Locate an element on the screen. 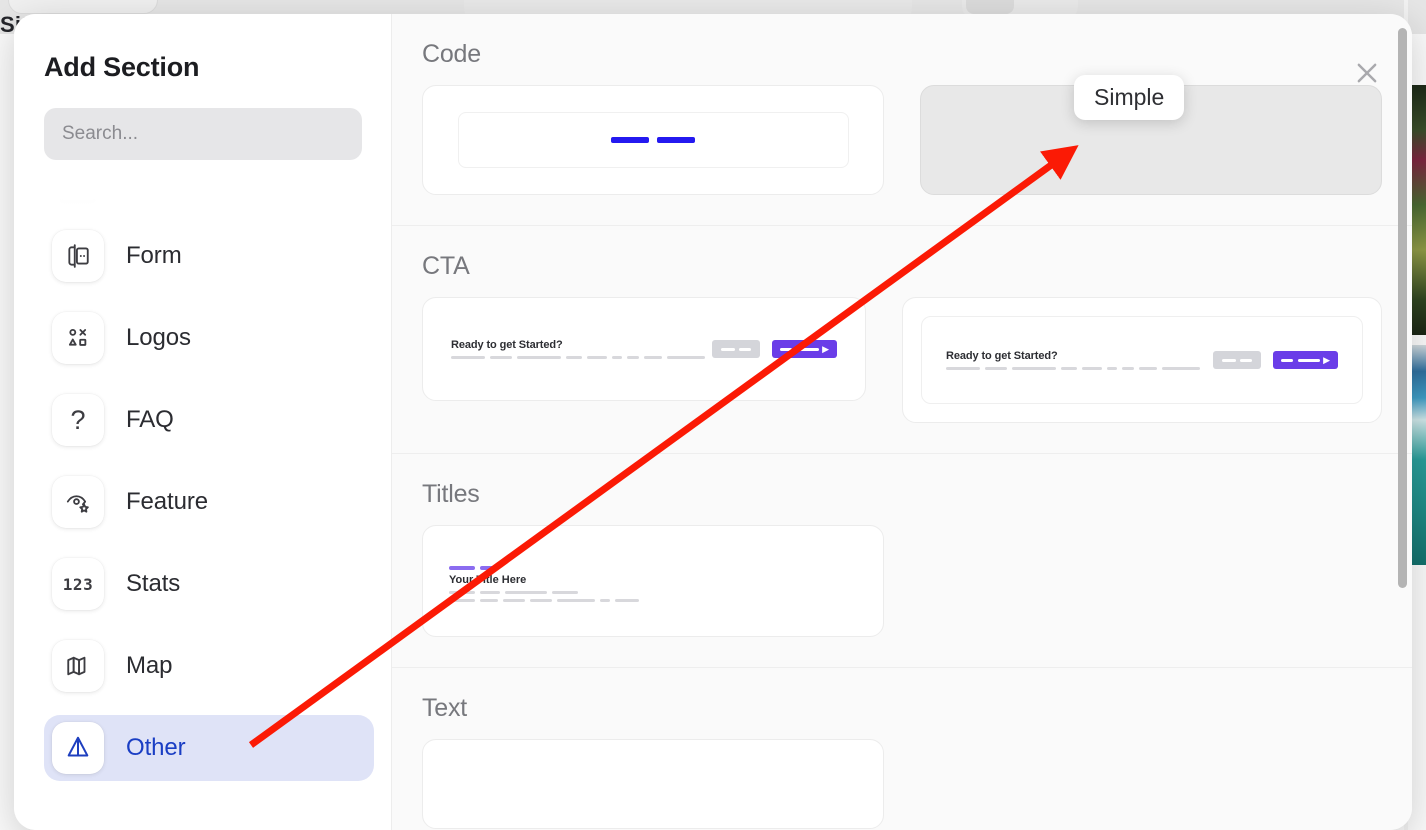 The image size is (1426, 830). group-title: CTA is located at coordinates (446, 266).